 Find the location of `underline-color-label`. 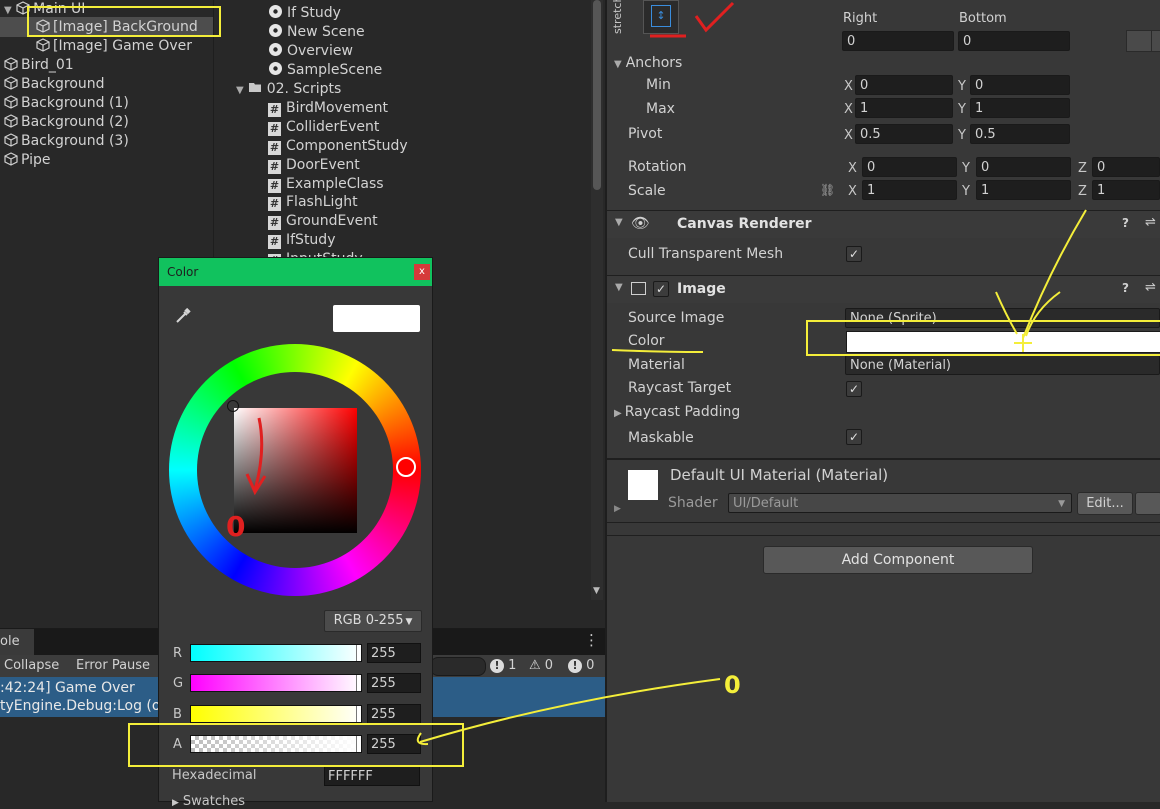

underline-color-label is located at coordinates (657, 351).